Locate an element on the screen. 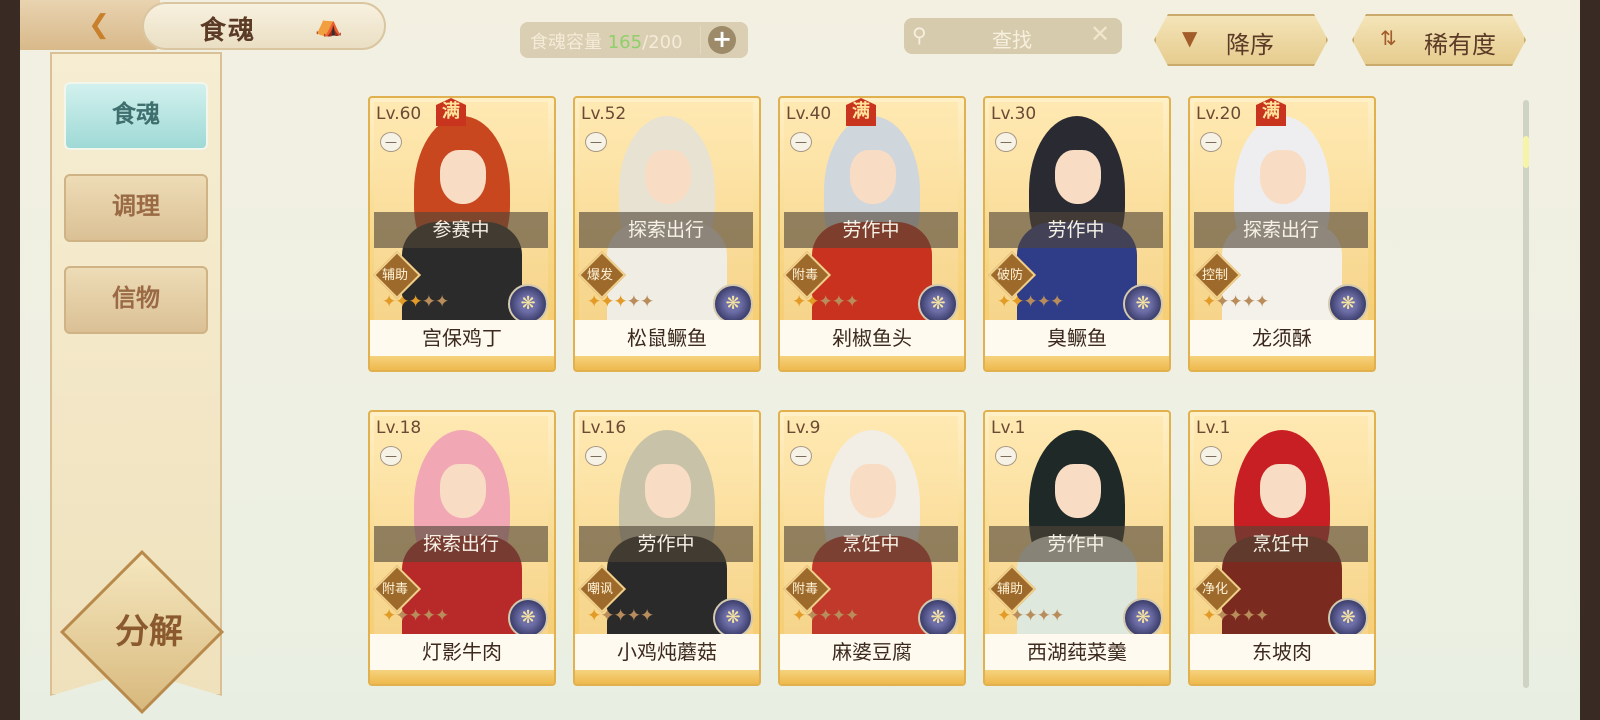  food-soul-card: Lv.30— 劳作中 破防 ✦✦✦✦✦ ❋ 臭鳜鱼 is located at coordinates (1077, 234).